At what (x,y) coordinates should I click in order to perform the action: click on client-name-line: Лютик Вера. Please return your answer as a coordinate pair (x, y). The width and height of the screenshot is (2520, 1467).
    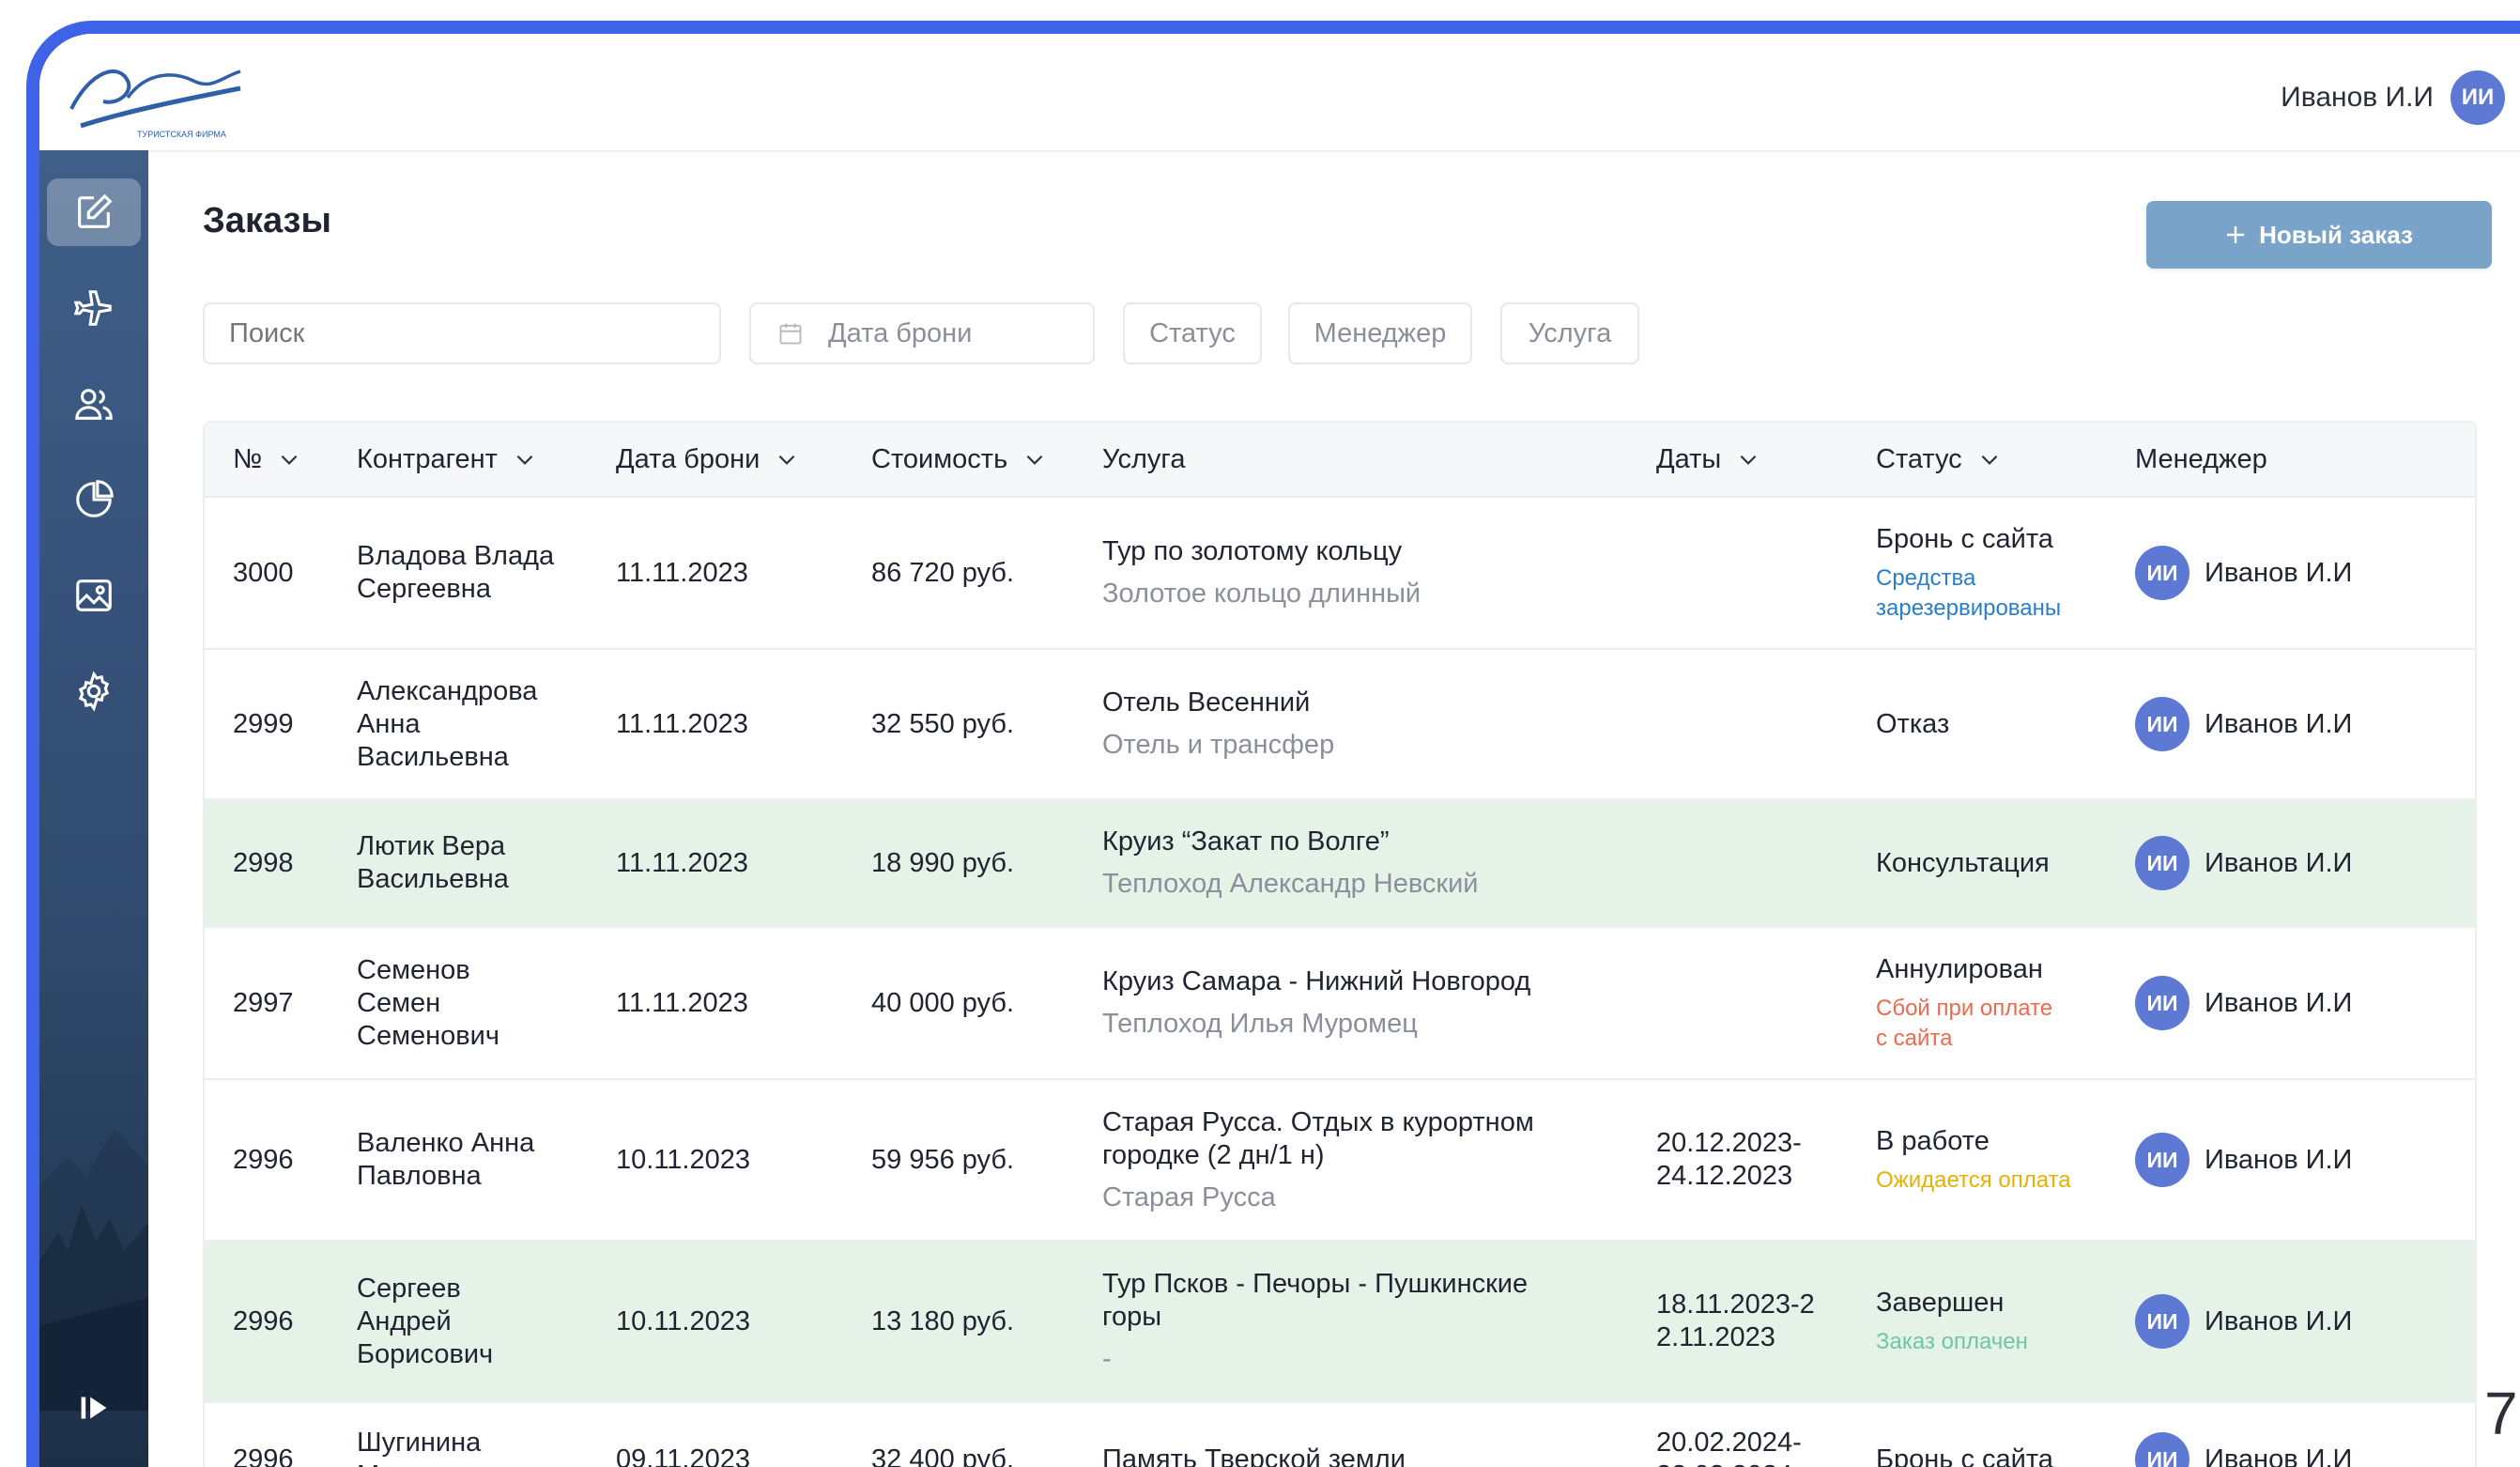
    Looking at the image, I should click on (433, 846).